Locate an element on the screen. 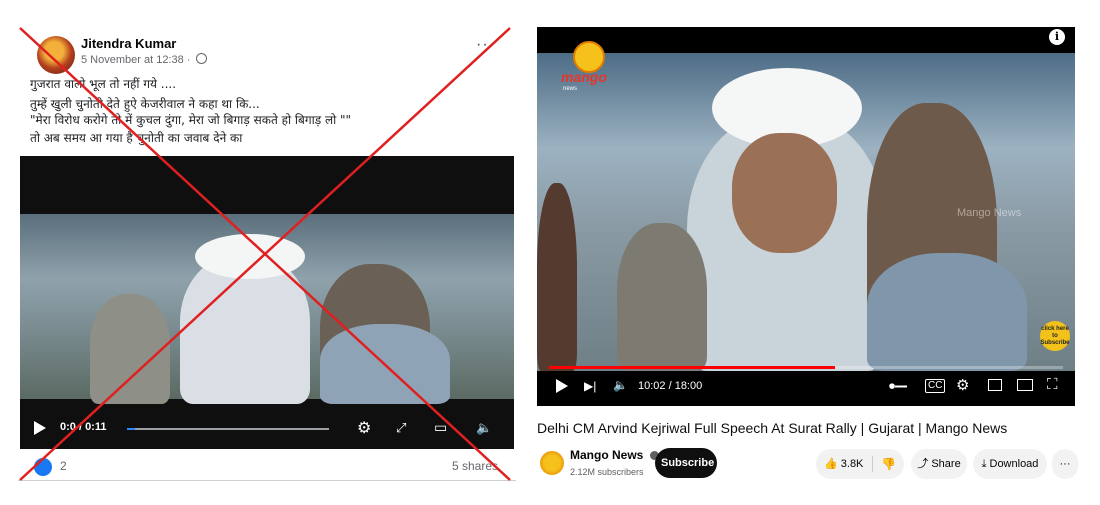  like-dislike-group: 👍 3.8K 👎 is located at coordinates (860, 464).